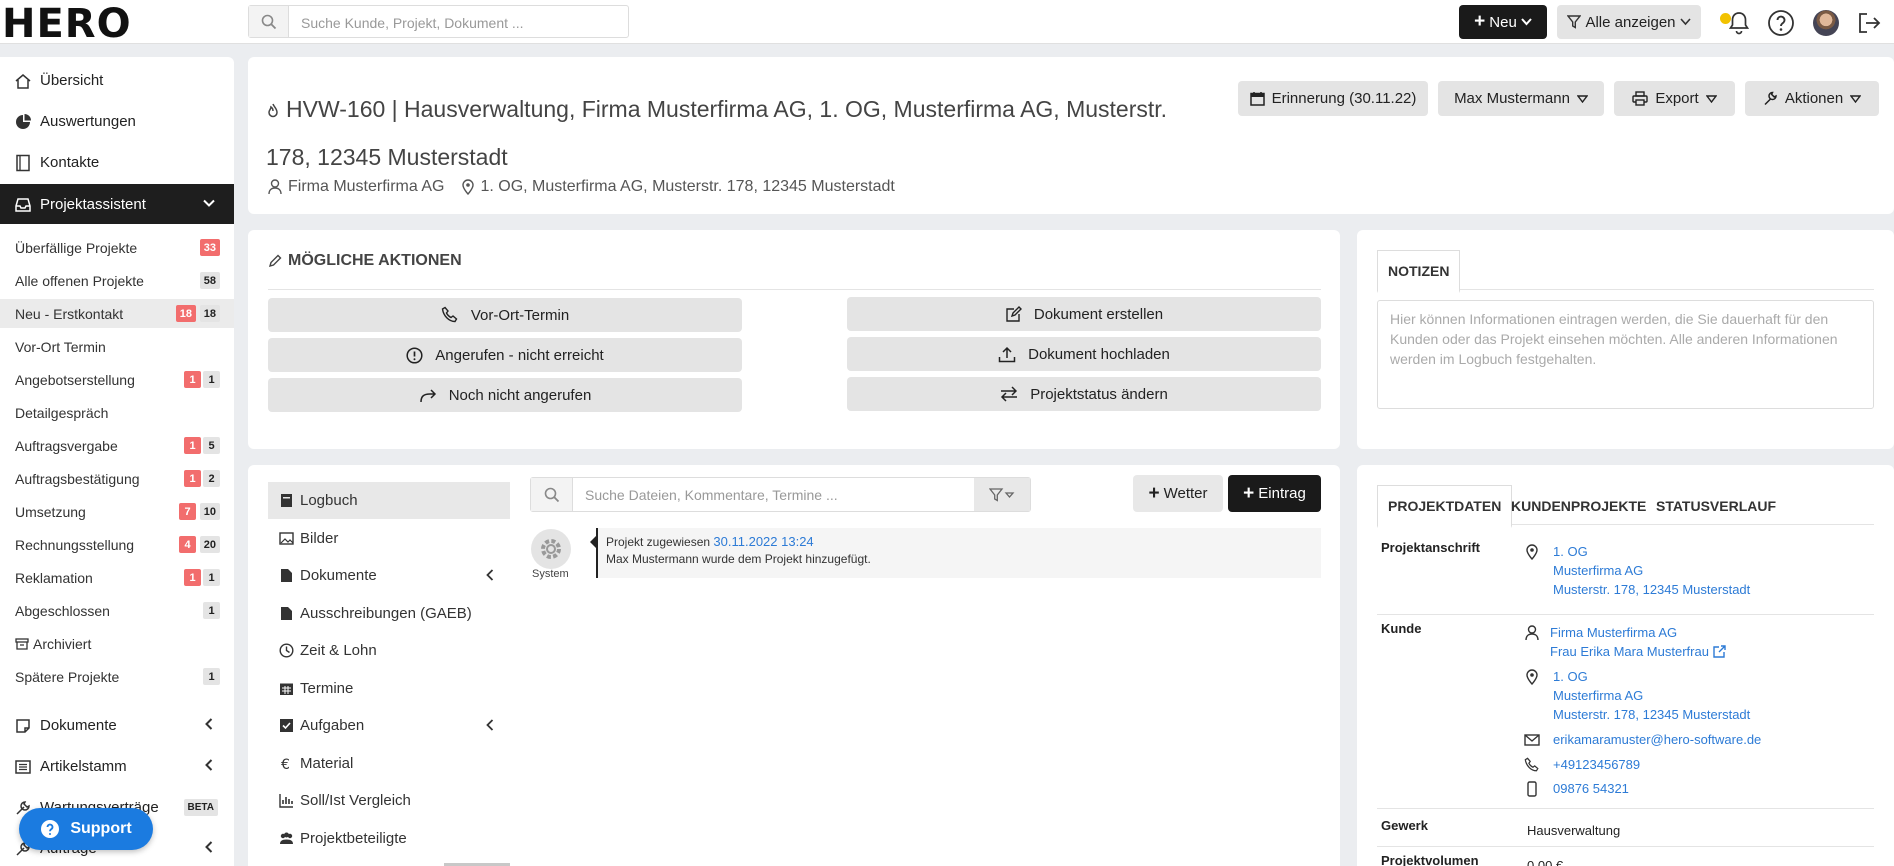  Describe the element at coordinates (23, 163) in the screenshot. I see `address-book-icon` at that location.